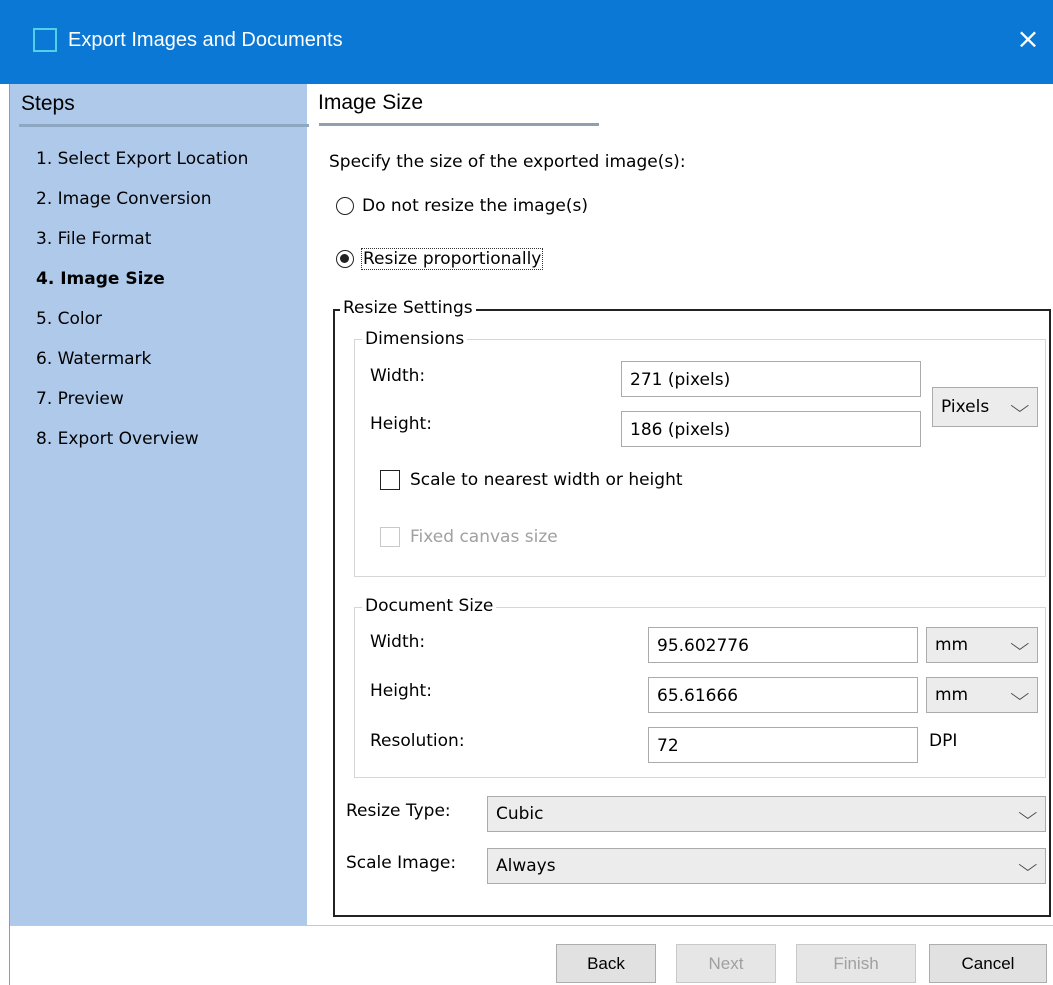 Image resolution: width=1053 pixels, height=985 pixels. What do you see at coordinates (142, 159) in the screenshot?
I see `step-select-export-location: 1. Select Export Location` at bounding box center [142, 159].